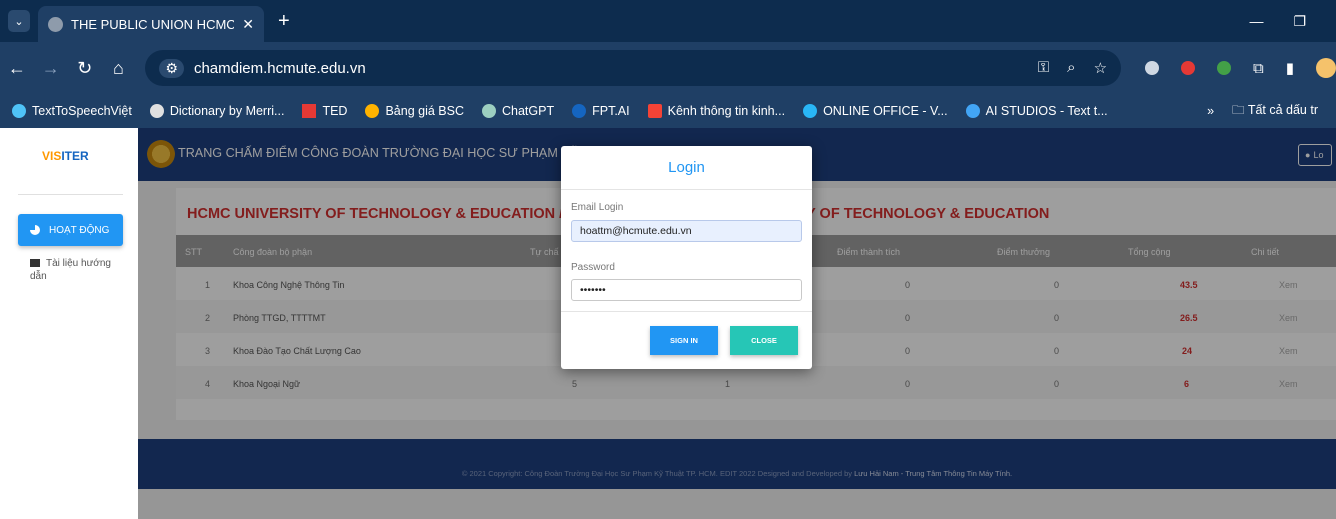  What do you see at coordinates (1238, 109) in the screenshot?
I see `folder-icon: 🗀` at bounding box center [1238, 109].